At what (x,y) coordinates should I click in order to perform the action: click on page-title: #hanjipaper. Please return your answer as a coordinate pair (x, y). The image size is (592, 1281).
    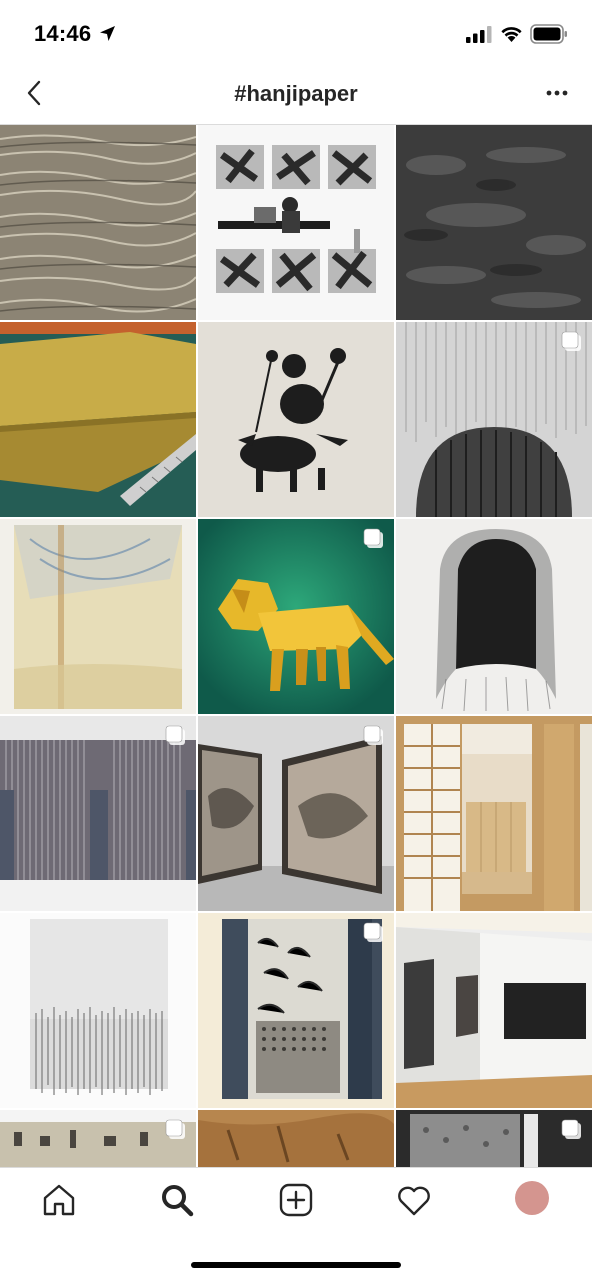
    Looking at the image, I should click on (296, 93).